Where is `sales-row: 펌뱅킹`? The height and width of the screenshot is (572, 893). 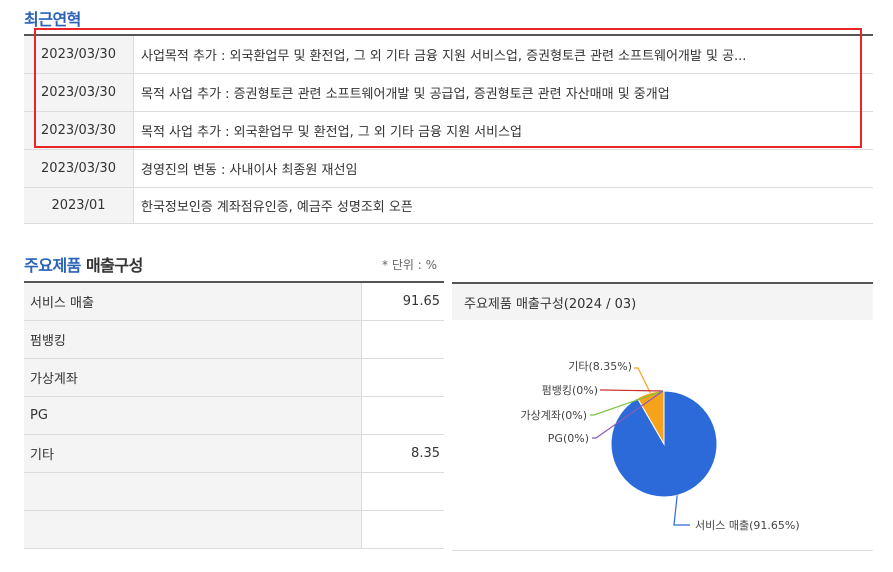 sales-row: 펌뱅킹 is located at coordinates (234, 340).